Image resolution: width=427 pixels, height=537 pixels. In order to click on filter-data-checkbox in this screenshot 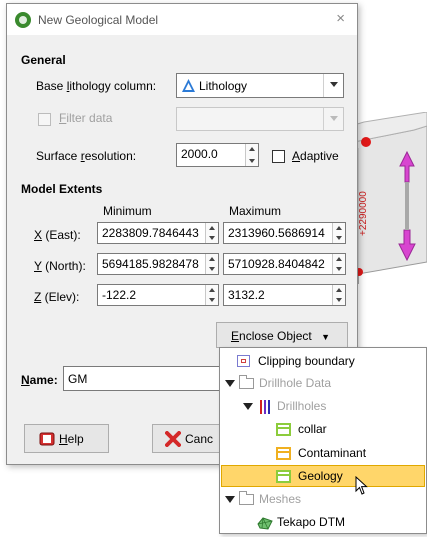, I will do `click(44, 119)`.